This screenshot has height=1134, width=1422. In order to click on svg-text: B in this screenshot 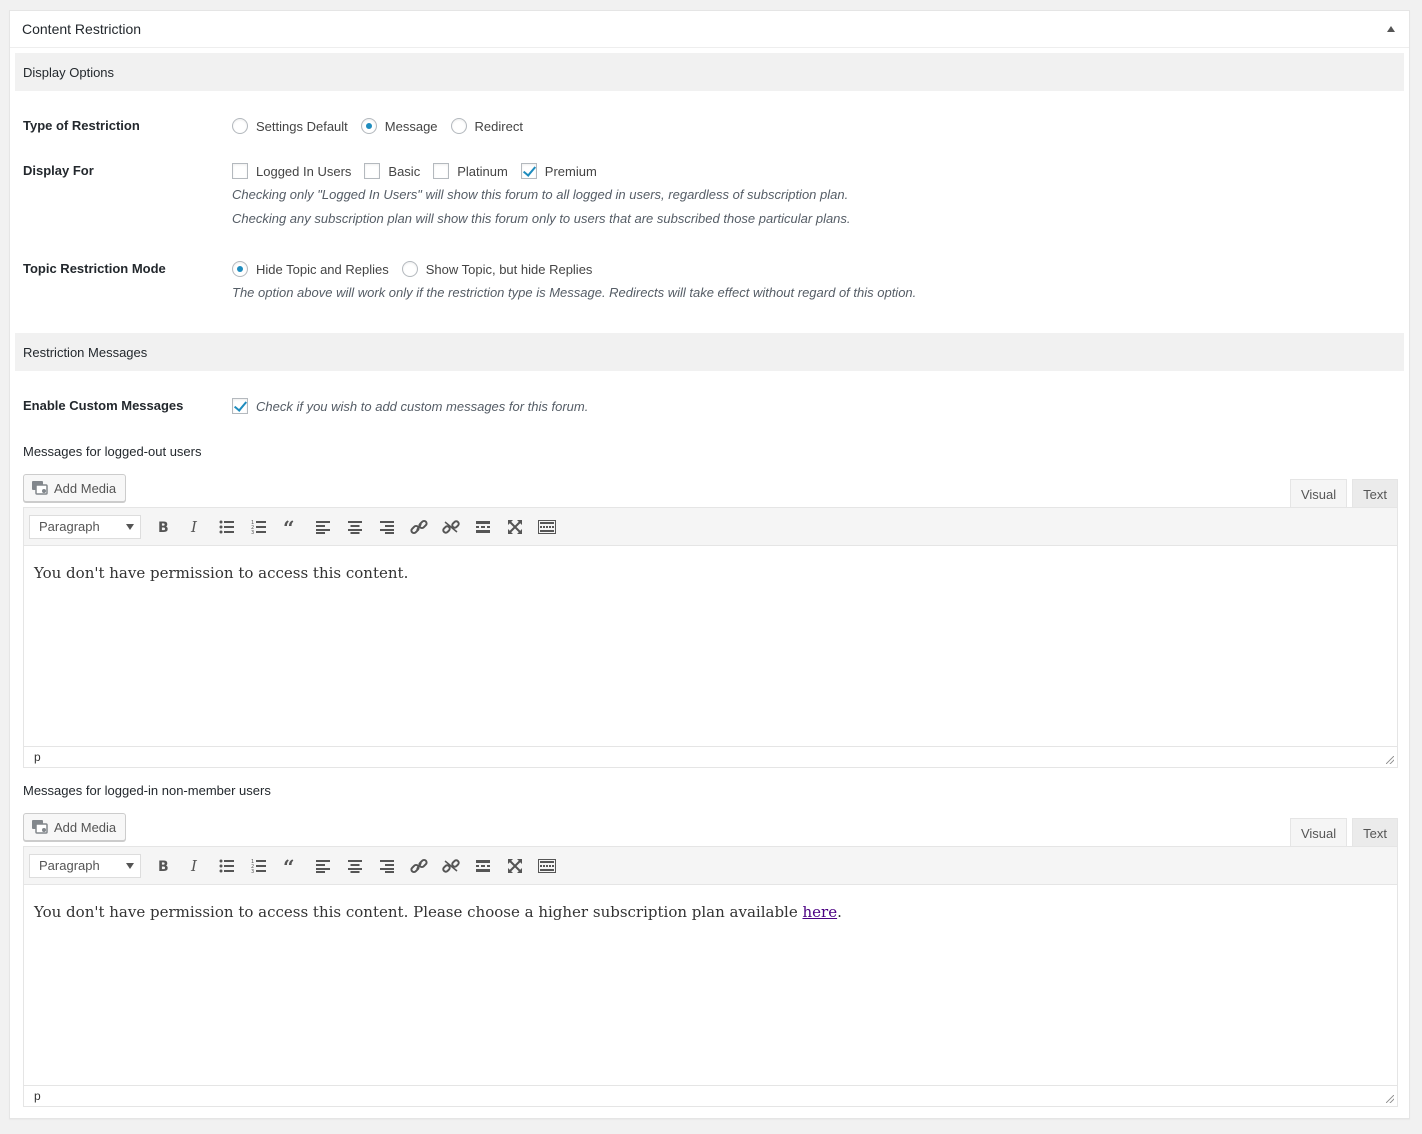, I will do `click(163, 866)`.